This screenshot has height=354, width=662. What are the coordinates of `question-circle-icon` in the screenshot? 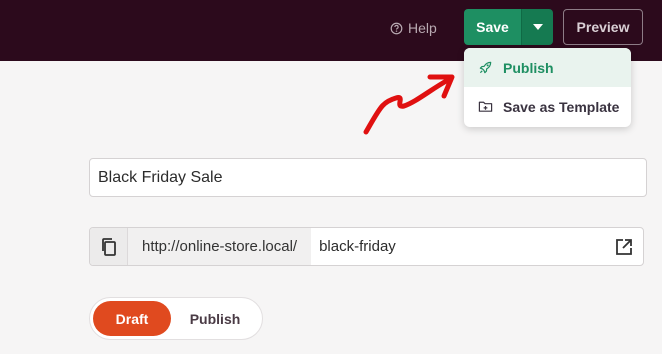 It's located at (396, 28).